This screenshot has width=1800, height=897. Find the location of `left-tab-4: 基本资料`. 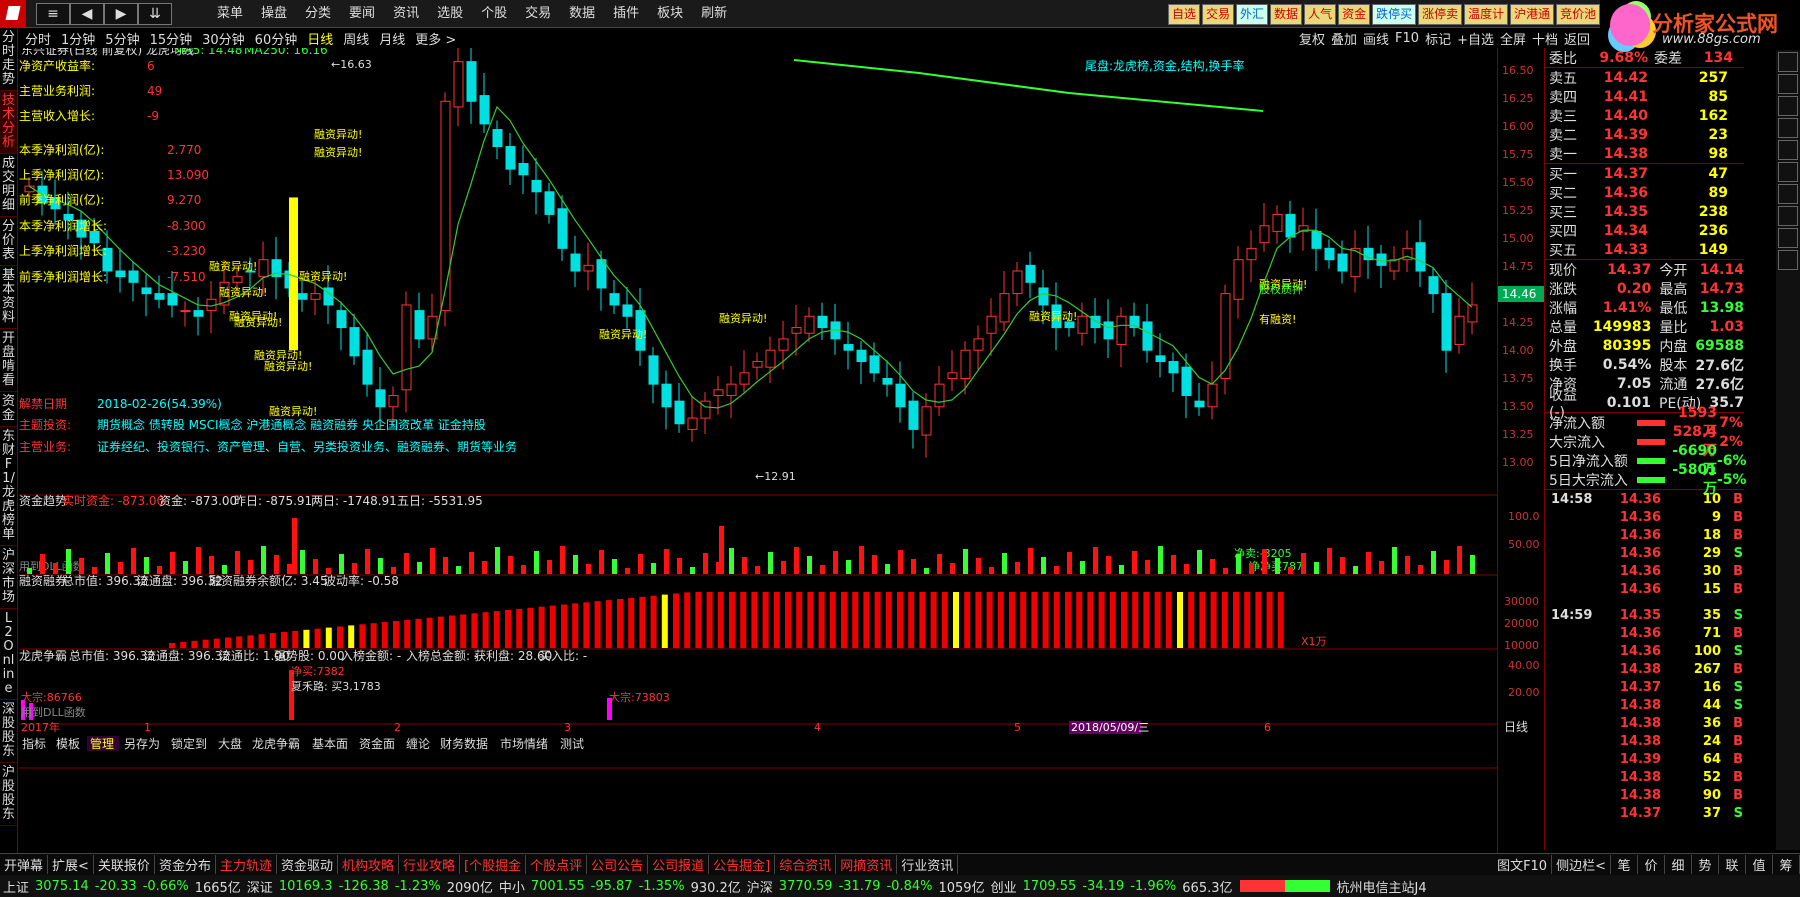

left-tab-4: 基本资料 is located at coordinates (8, 297).